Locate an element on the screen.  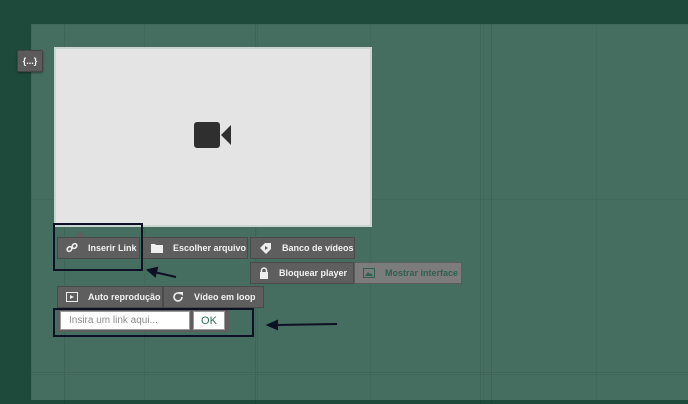
annotation-arrows is located at coordinates (241, 298).